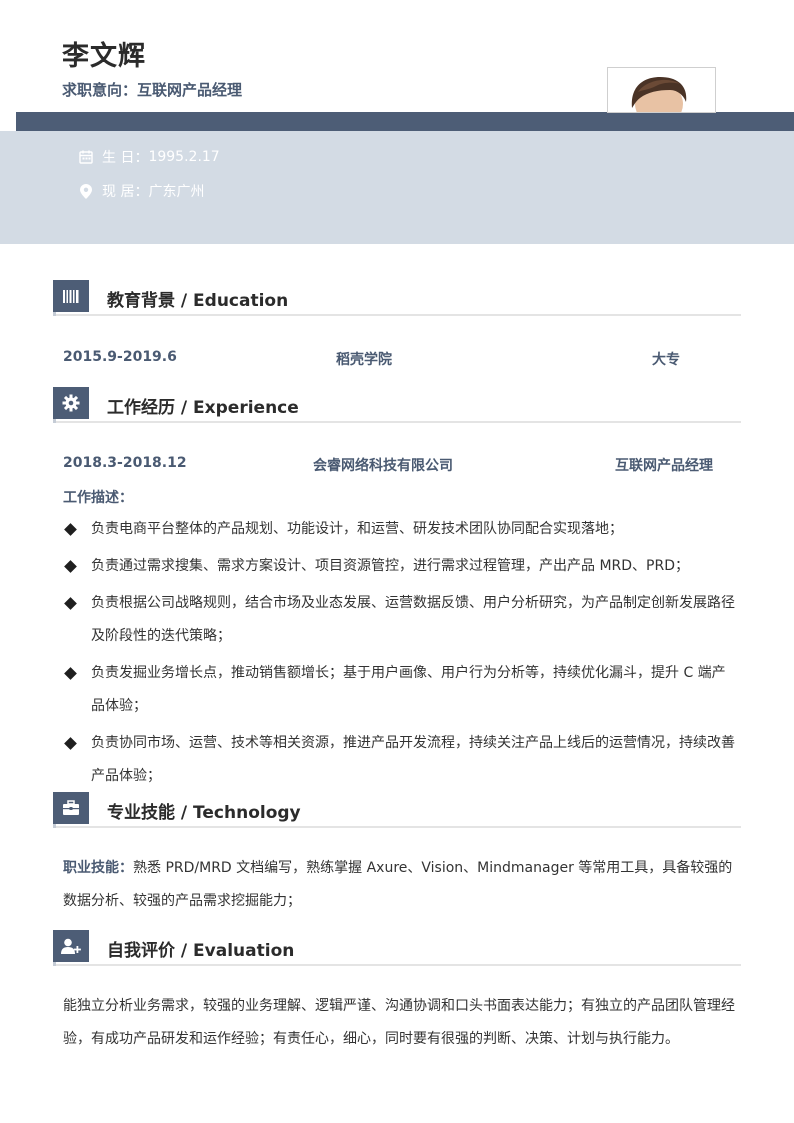  I want to click on residence-row: 现 居： 广东广州, so click(141, 191).